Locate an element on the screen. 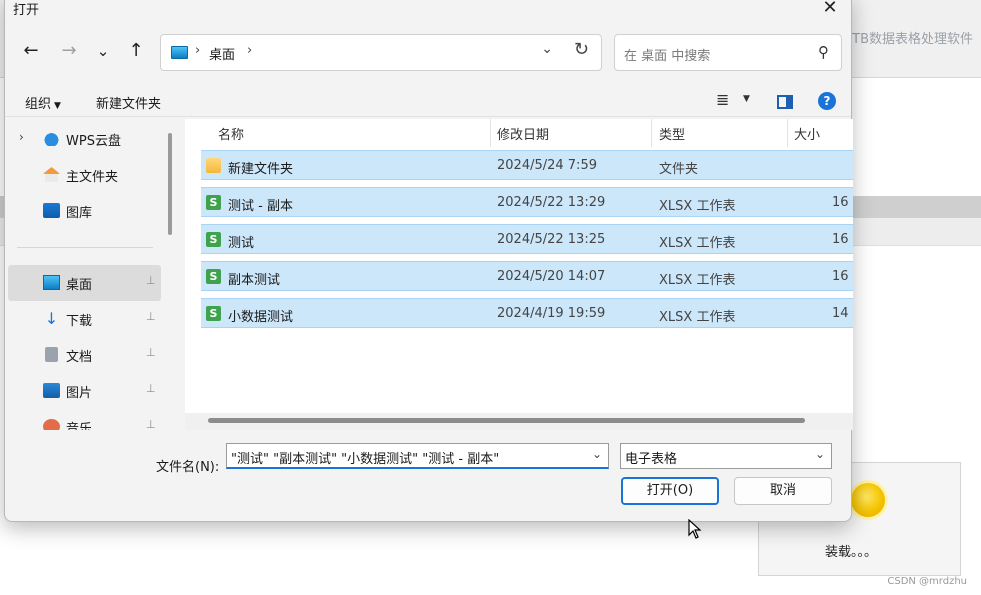 The image size is (981, 595). file-name: 小数据测试 is located at coordinates (261, 317).